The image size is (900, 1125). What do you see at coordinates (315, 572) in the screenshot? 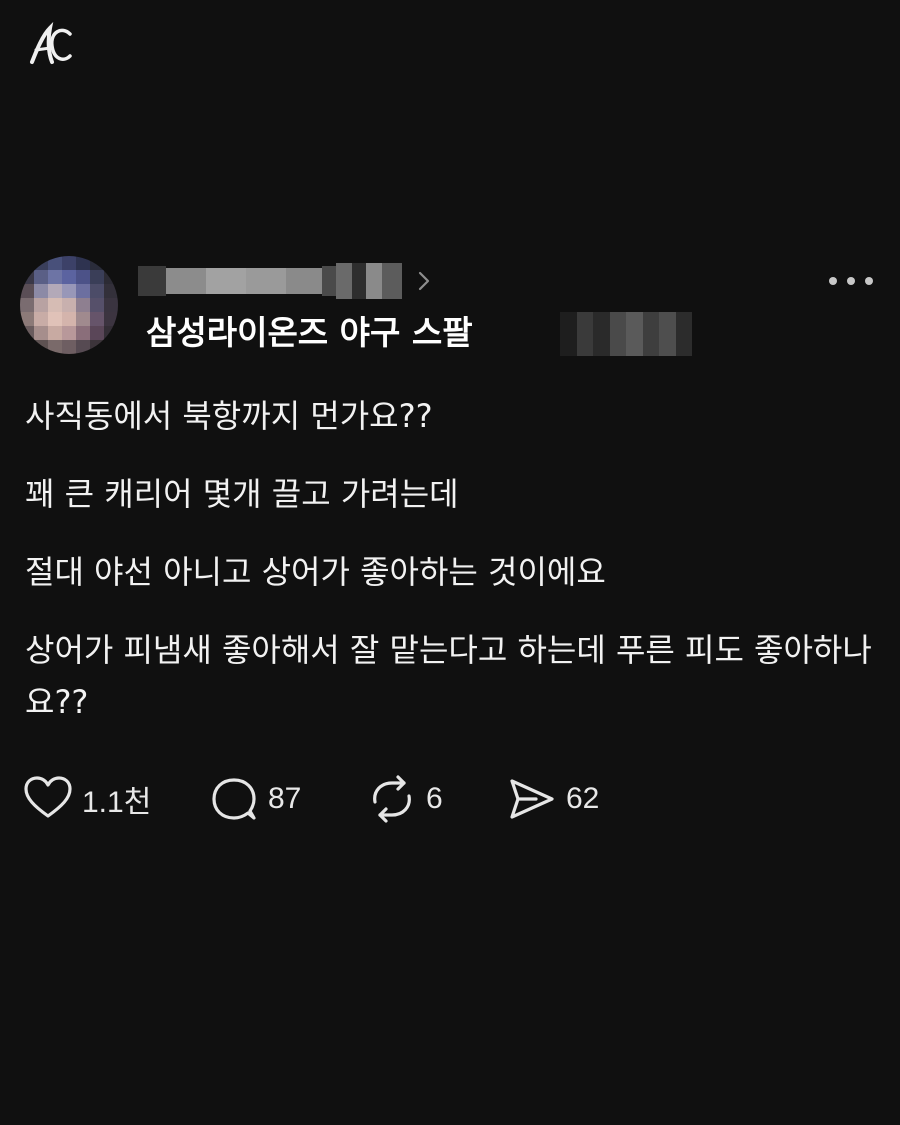
I see `post-paragraph: 절대 야선 아니고 상어가 좋아하는 것이에요` at bounding box center [315, 572].